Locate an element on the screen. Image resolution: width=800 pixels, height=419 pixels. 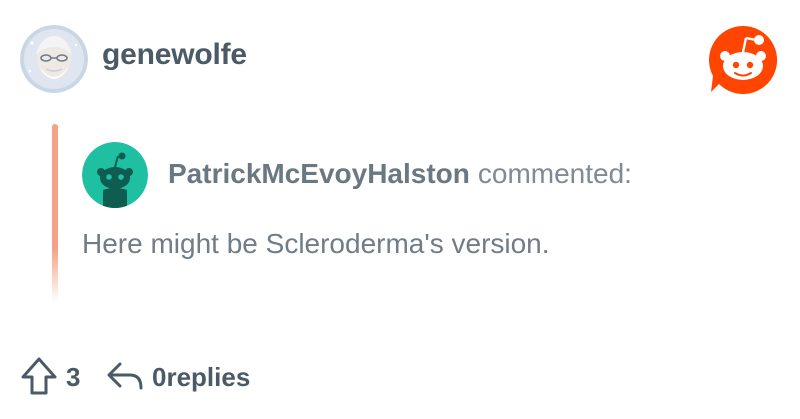
upvote-arrow-icon is located at coordinates (39, 376).